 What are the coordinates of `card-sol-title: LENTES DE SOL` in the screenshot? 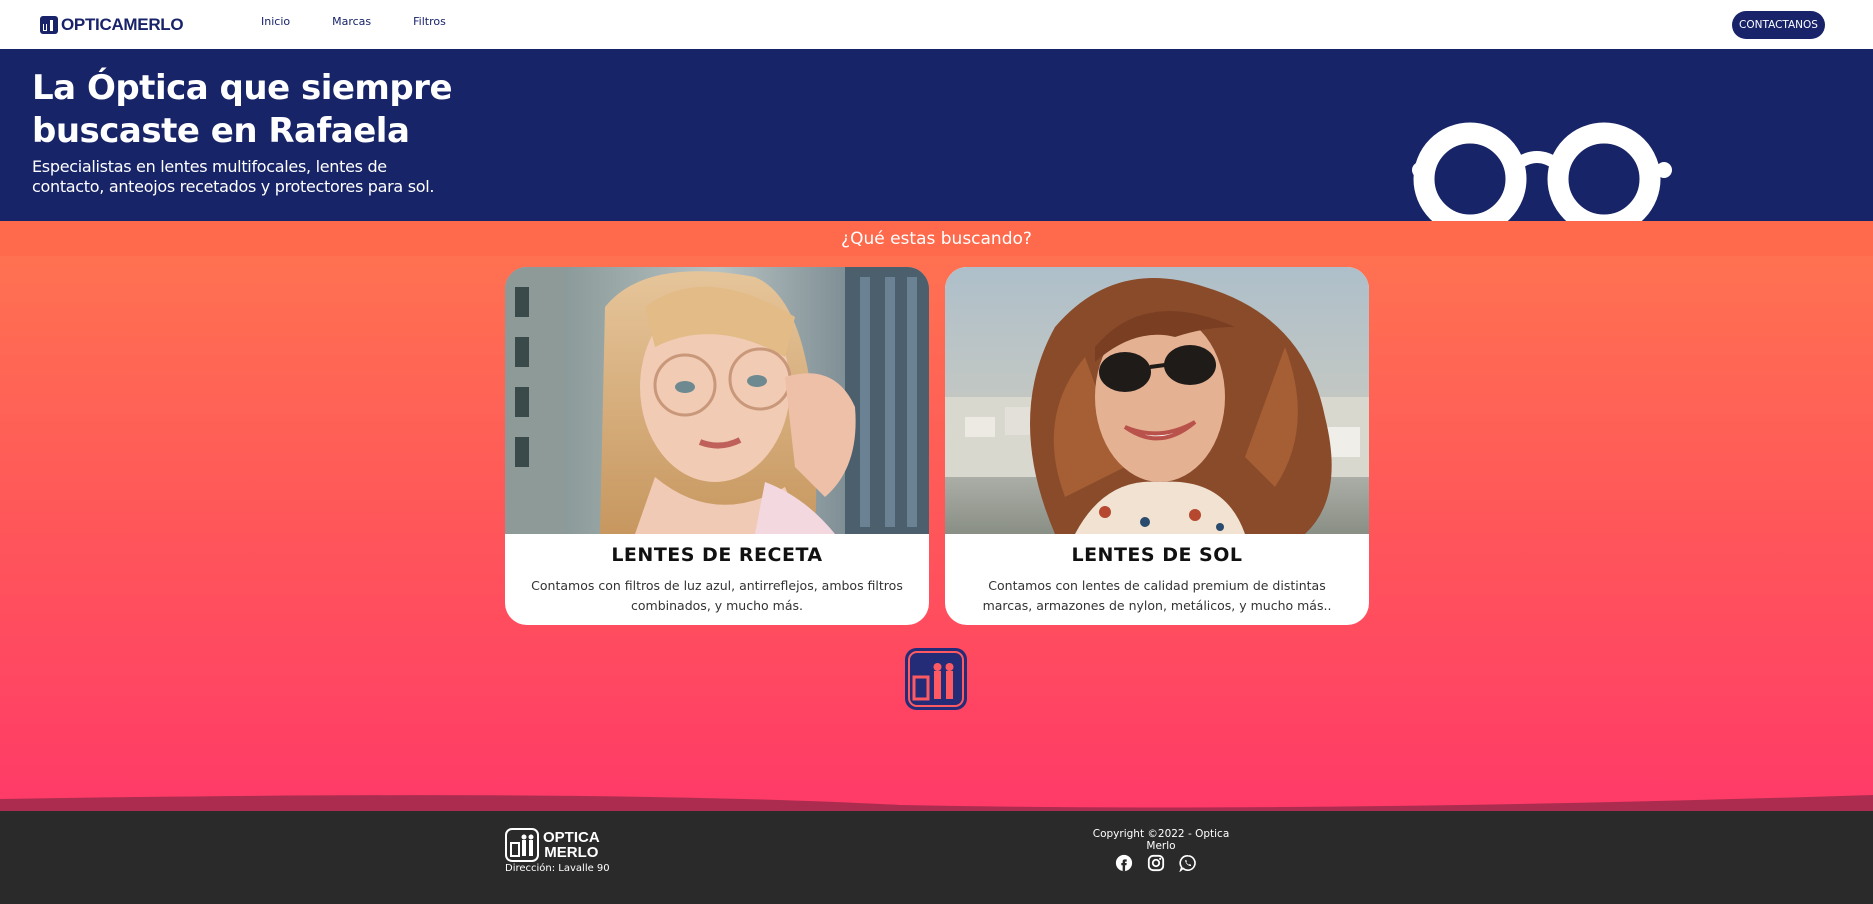 It's located at (1157, 555).